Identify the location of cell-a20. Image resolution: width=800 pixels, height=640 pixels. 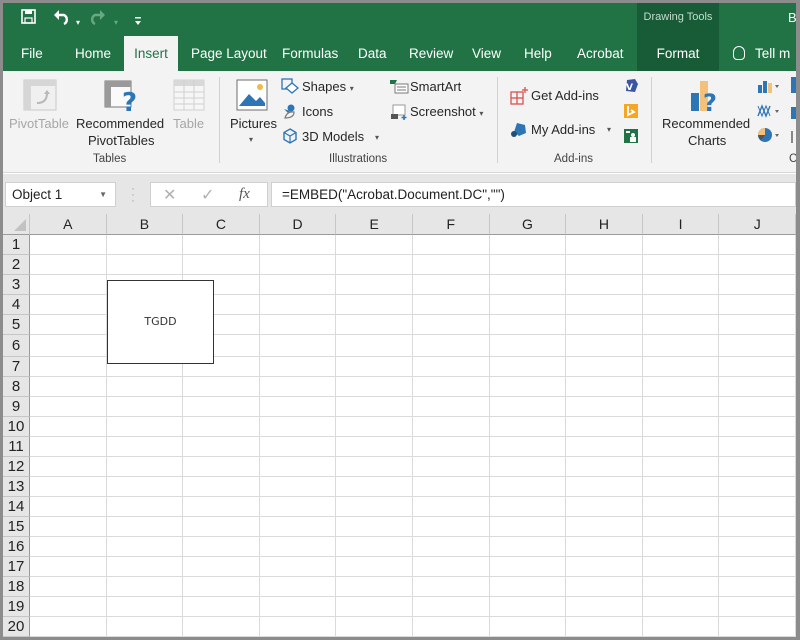
(68, 627).